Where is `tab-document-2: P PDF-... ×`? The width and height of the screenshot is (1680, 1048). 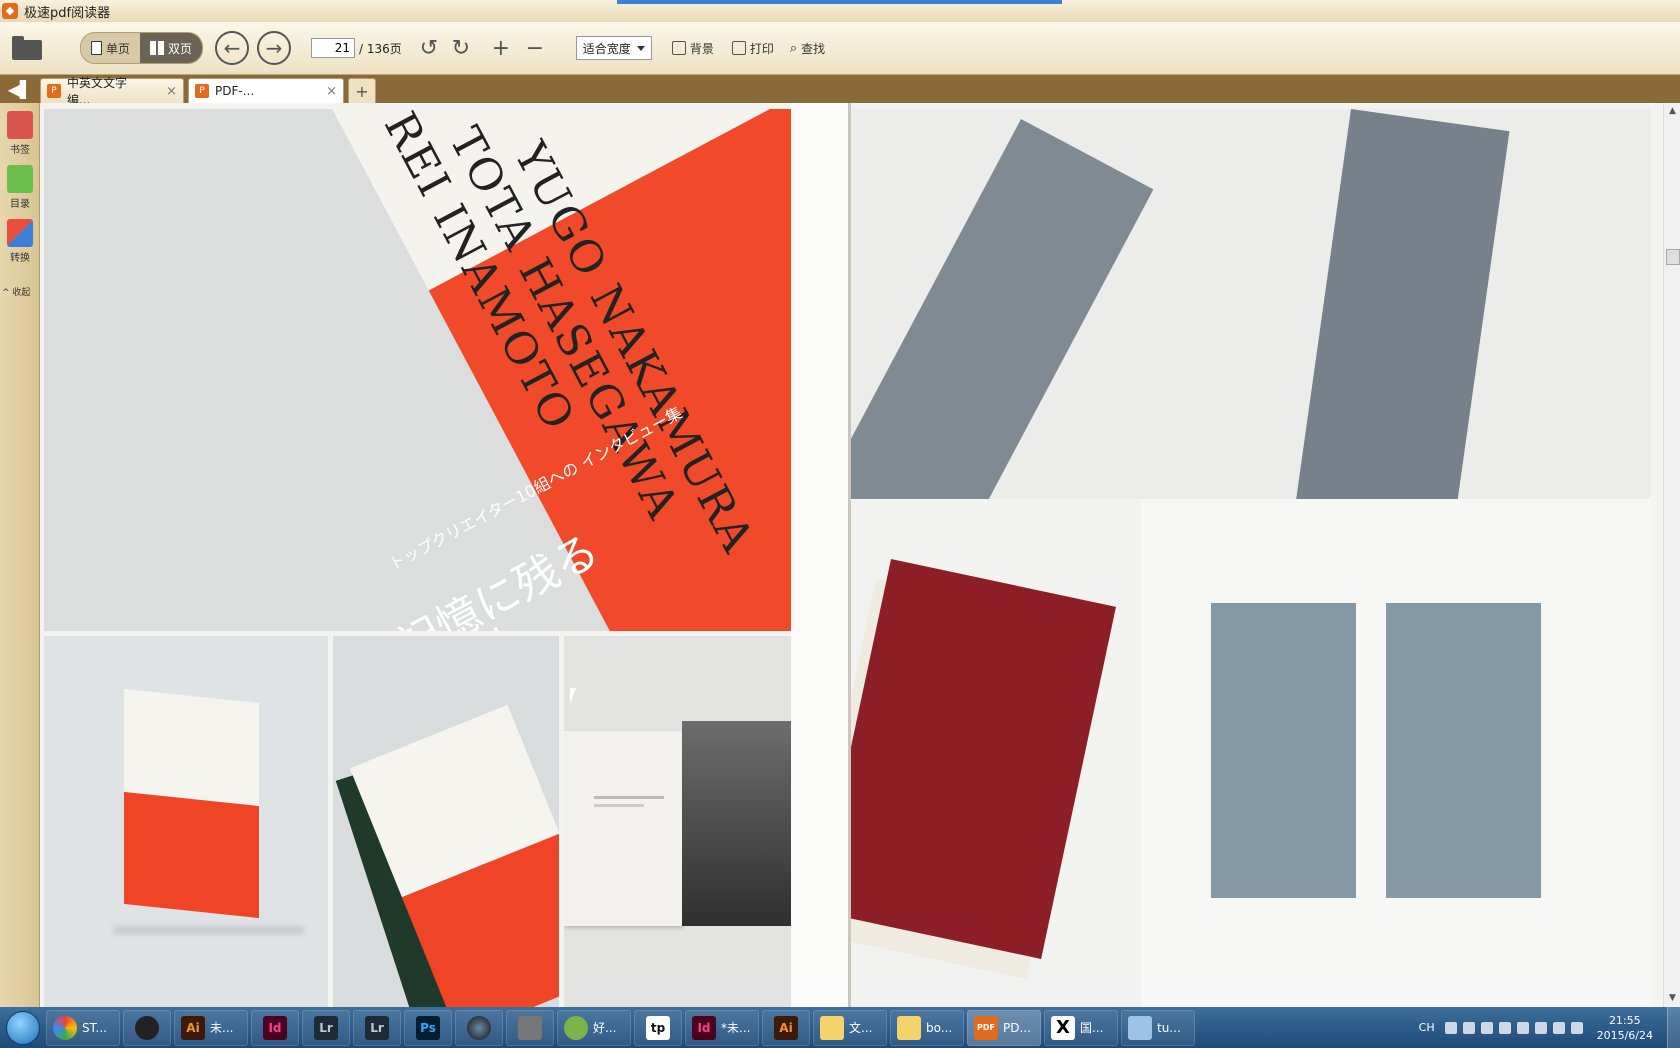
tab-document-2: P PDF-... × is located at coordinates (266, 90).